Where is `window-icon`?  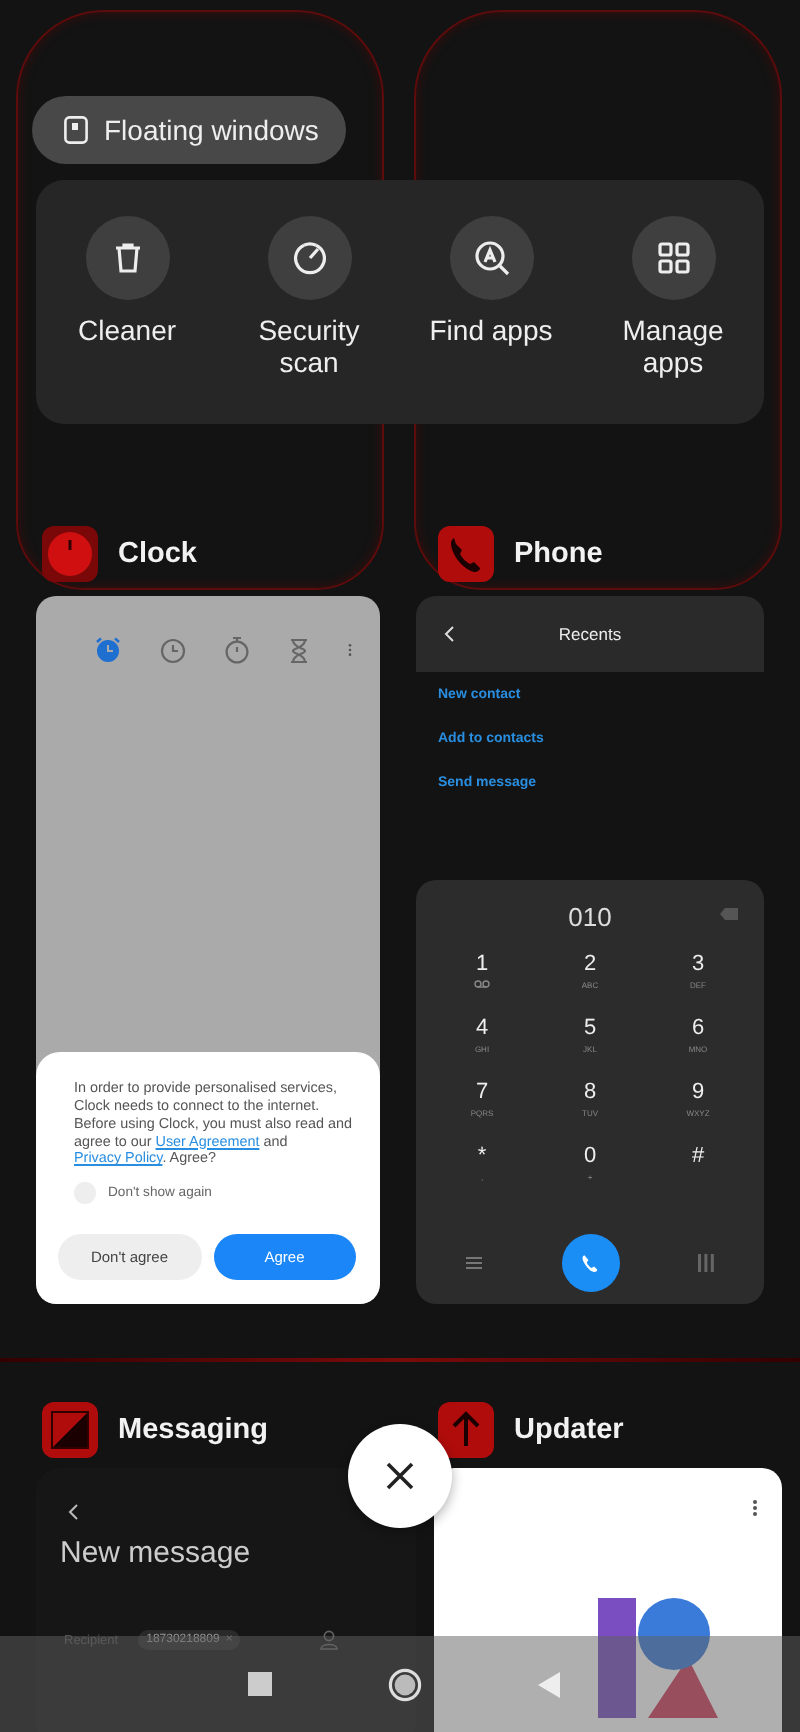
window-icon is located at coordinates (76, 130).